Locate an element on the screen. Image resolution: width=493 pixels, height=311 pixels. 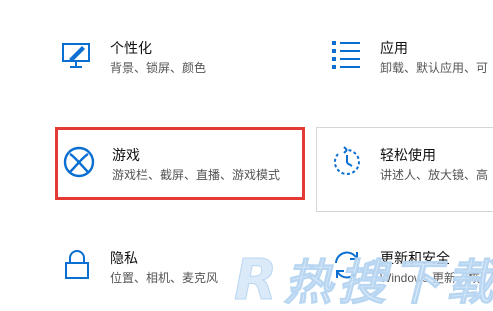
tile-title: 轻松使用 is located at coordinates (408, 155).